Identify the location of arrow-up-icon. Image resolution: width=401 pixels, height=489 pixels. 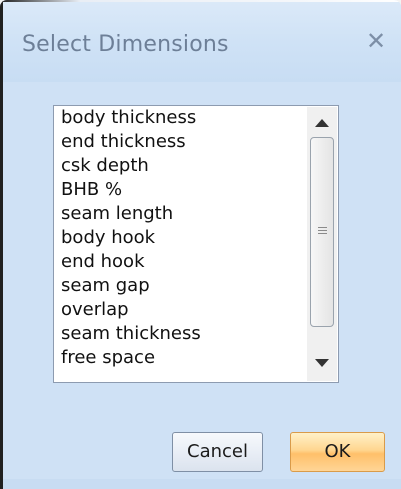
(322, 123).